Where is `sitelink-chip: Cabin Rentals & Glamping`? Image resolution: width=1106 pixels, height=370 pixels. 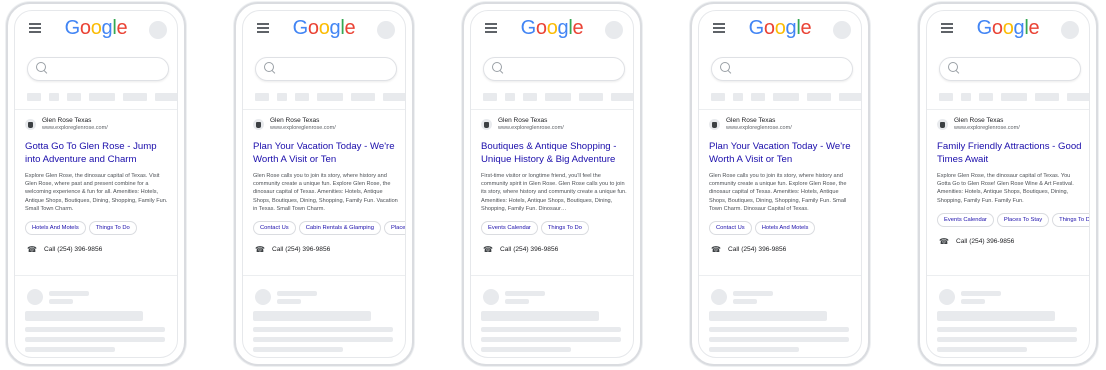
sitelink-chip: Cabin Rentals & Glamping is located at coordinates (339, 228).